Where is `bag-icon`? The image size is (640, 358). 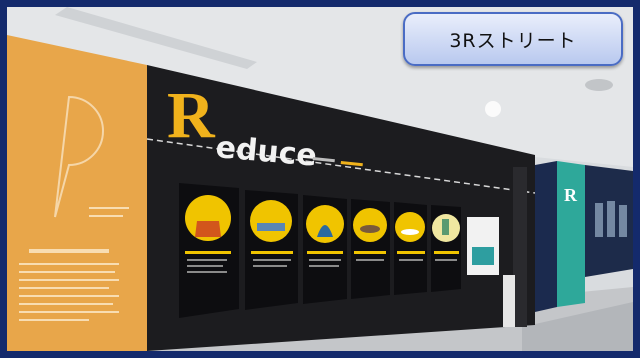 bag-icon is located at coordinates (208, 229).